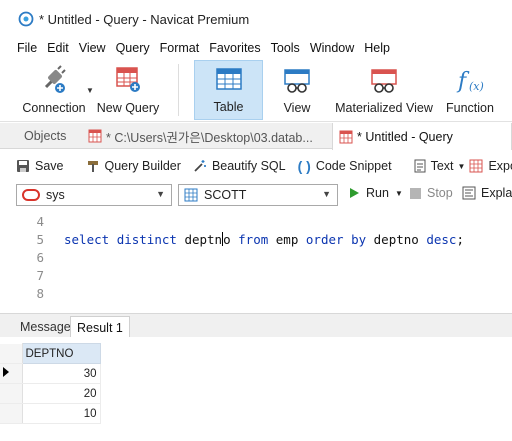 Image resolution: width=512 pixels, height=441 pixels. I want to click on line-number: 4, so click(40, 221).